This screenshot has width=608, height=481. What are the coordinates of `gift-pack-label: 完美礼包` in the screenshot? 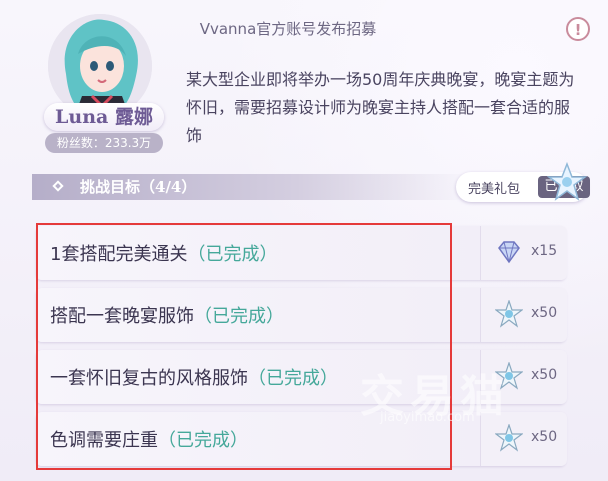 It's located at (494, 189).